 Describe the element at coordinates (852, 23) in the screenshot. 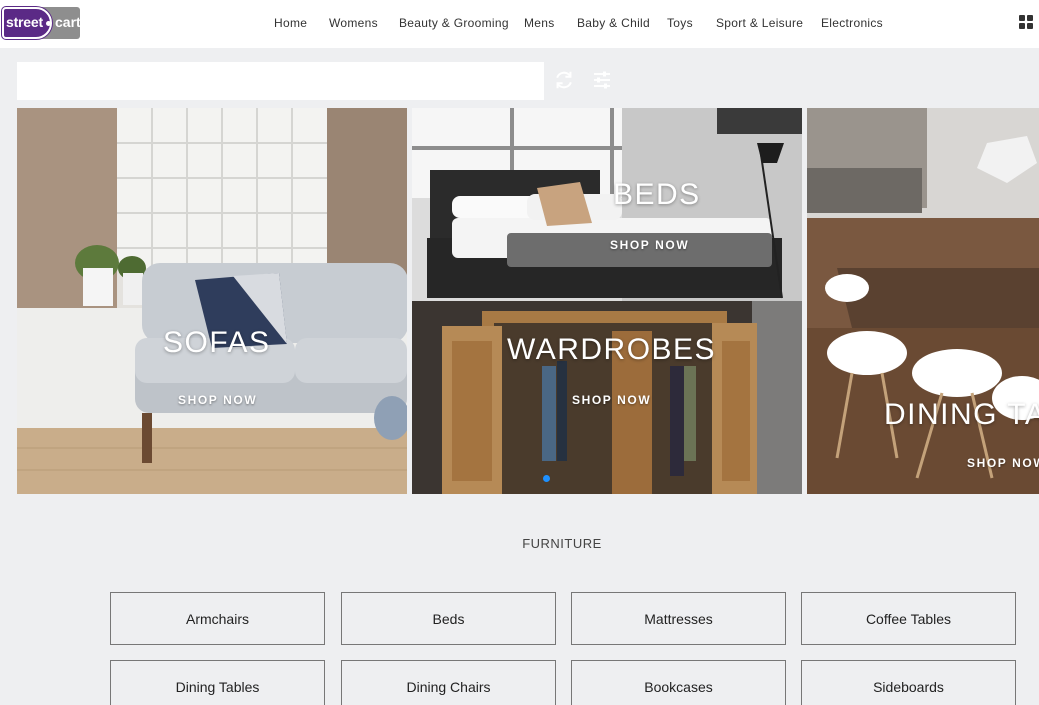

I see `nav-item-electronics: Electronics` at that location.